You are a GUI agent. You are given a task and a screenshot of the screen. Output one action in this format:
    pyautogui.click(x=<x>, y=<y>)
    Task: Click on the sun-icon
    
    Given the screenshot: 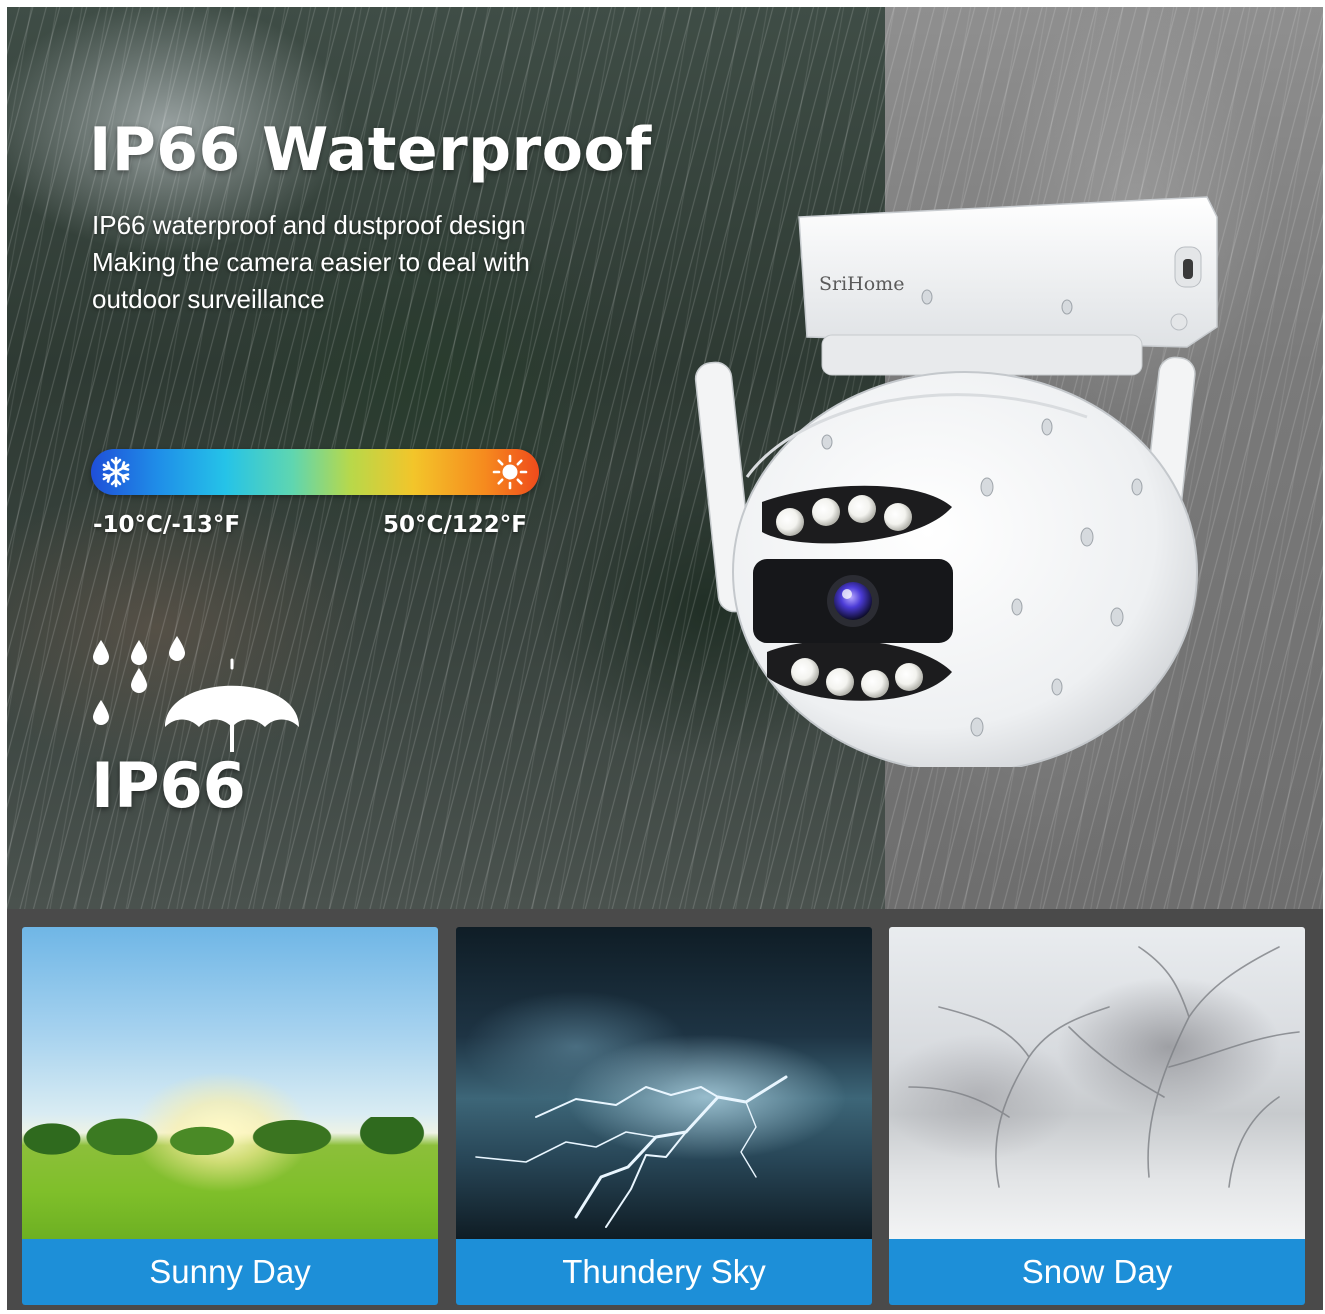 What is the action you would take?
    pyautogui.click(x=510, y=472)
    